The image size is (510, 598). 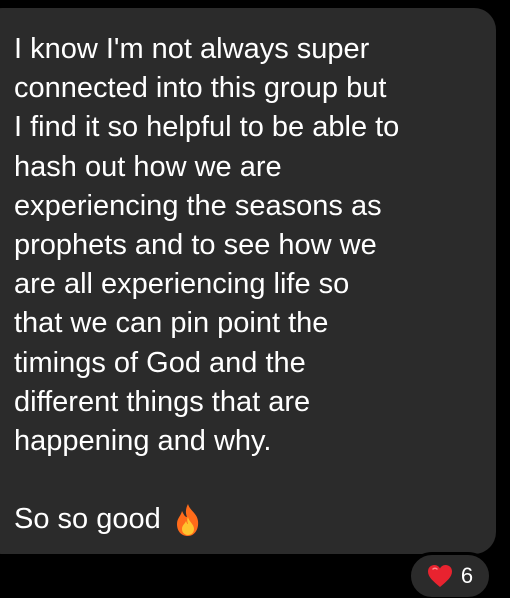 I want to click on reaction-count: 6, so click(x=467, y=575).